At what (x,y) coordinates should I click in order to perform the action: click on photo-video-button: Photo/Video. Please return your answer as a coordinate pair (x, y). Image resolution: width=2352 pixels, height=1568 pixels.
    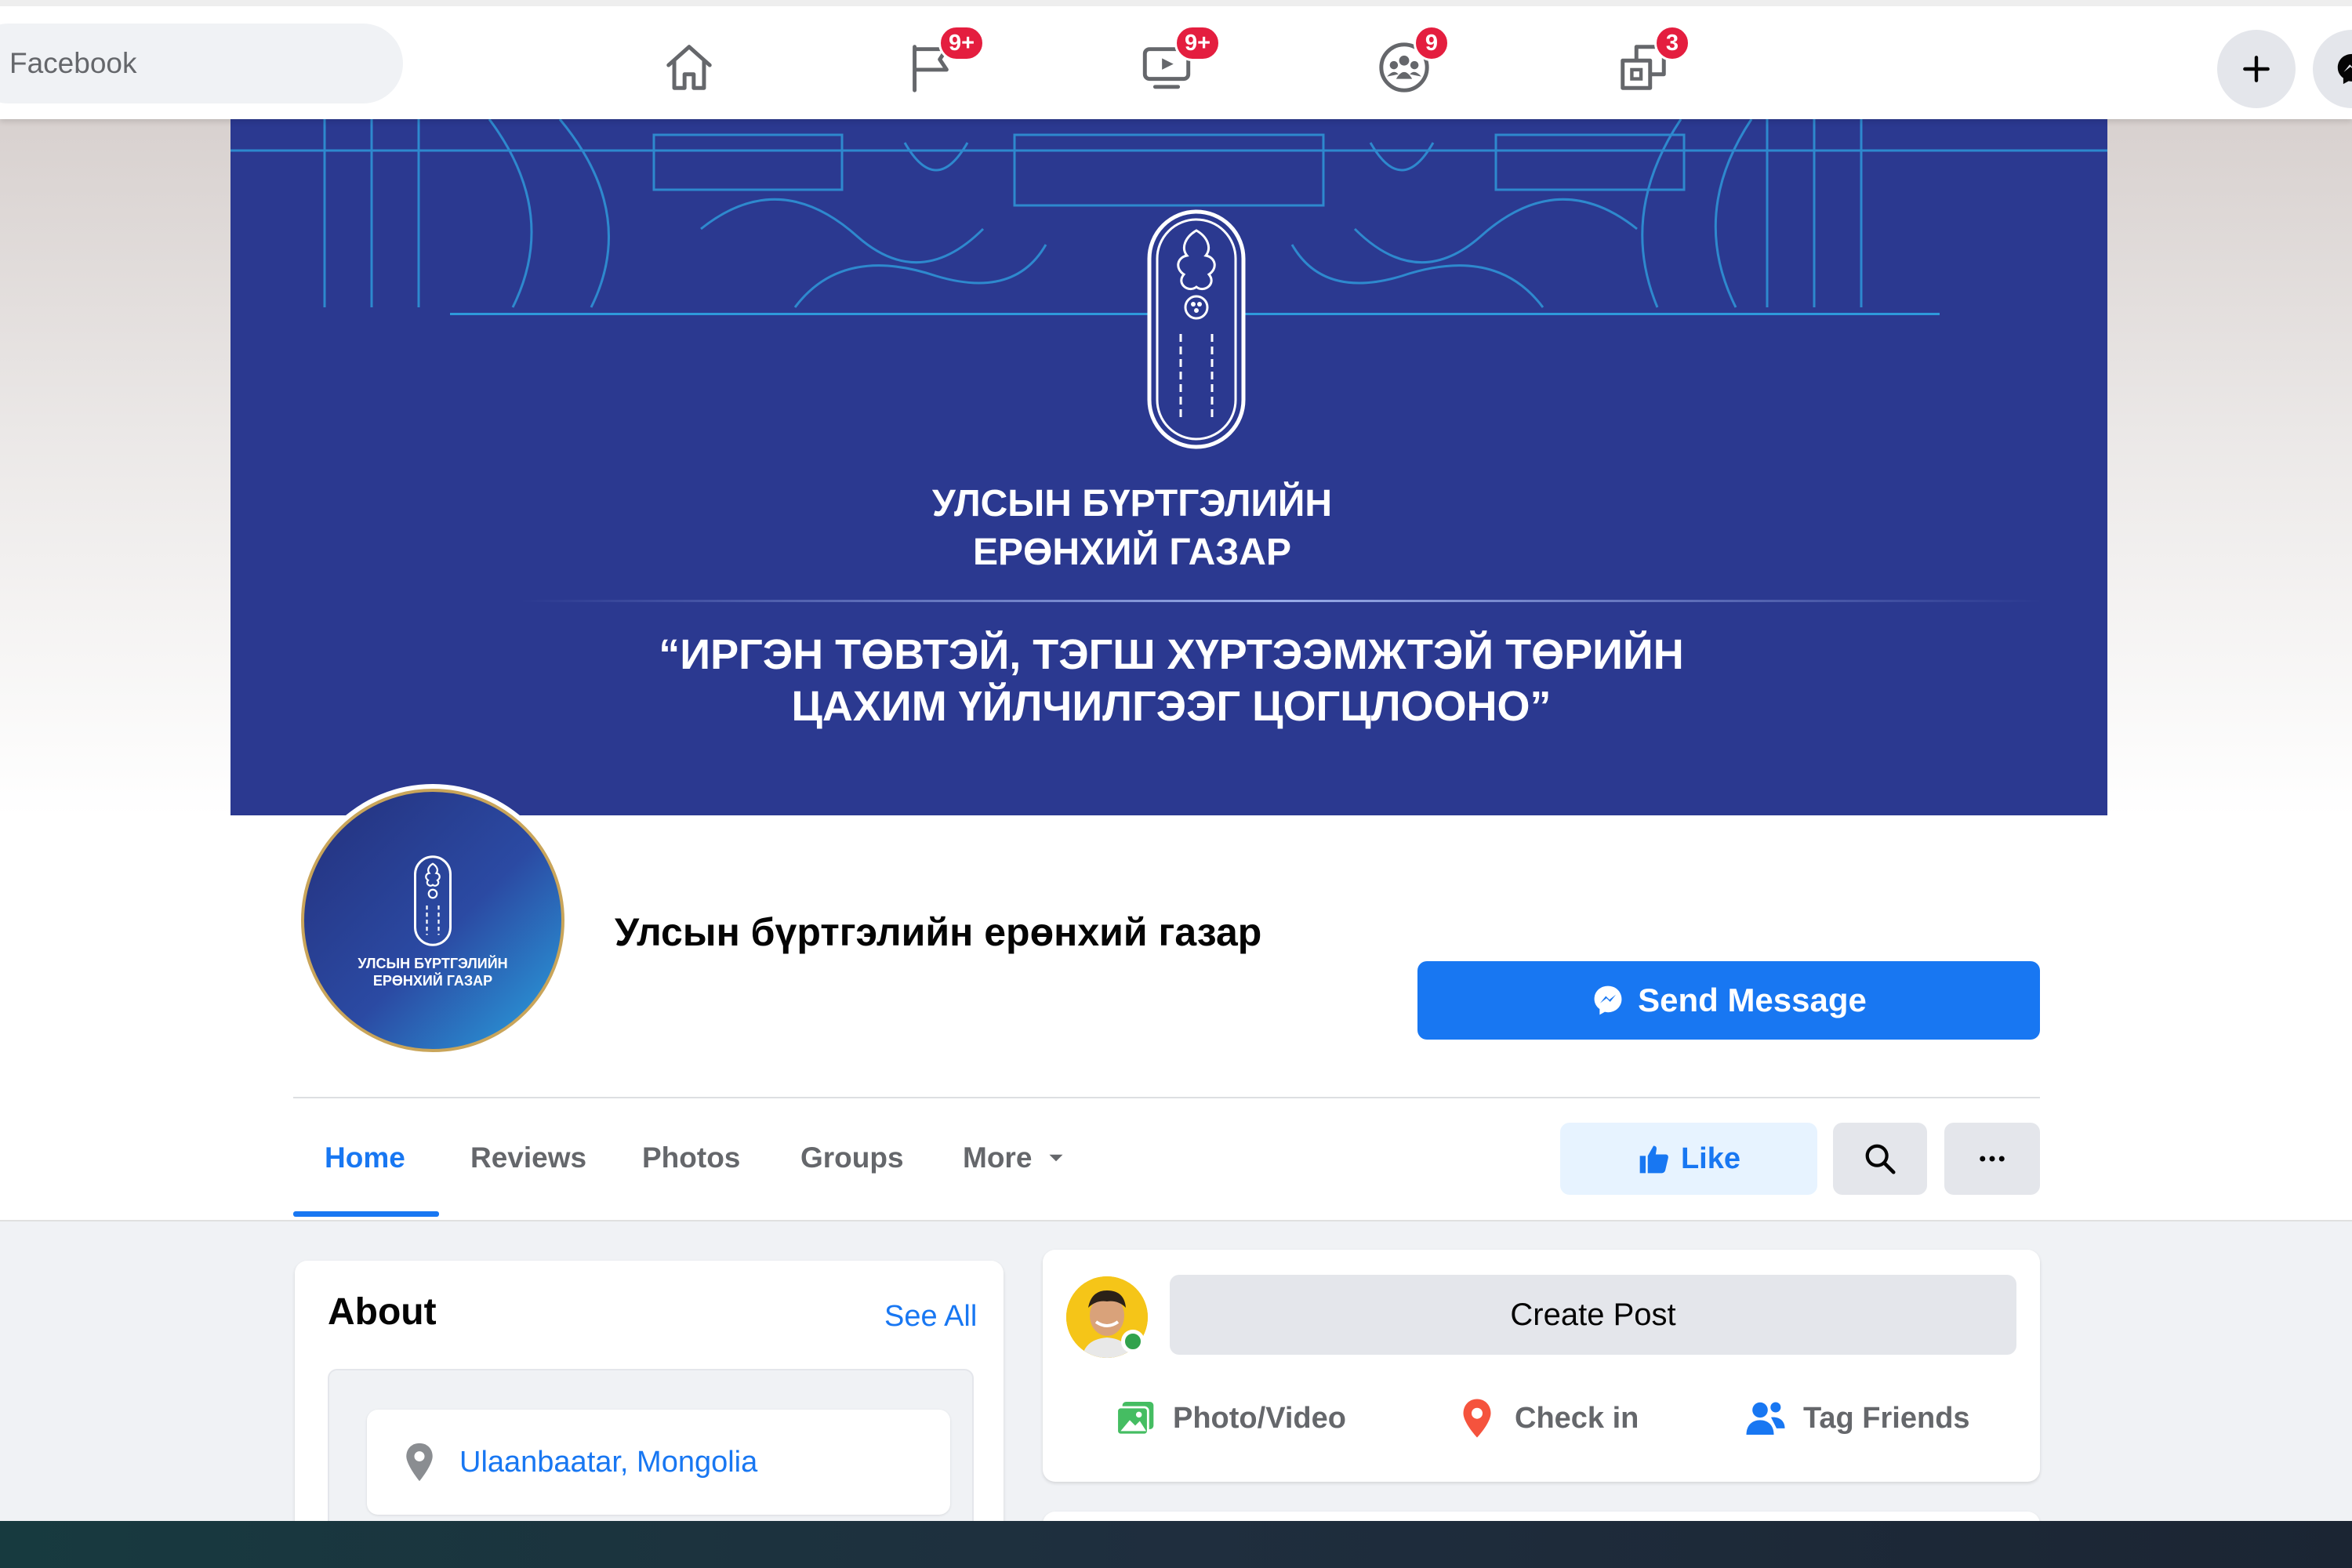
    Looking at the image, I should click on (1229, 1418).